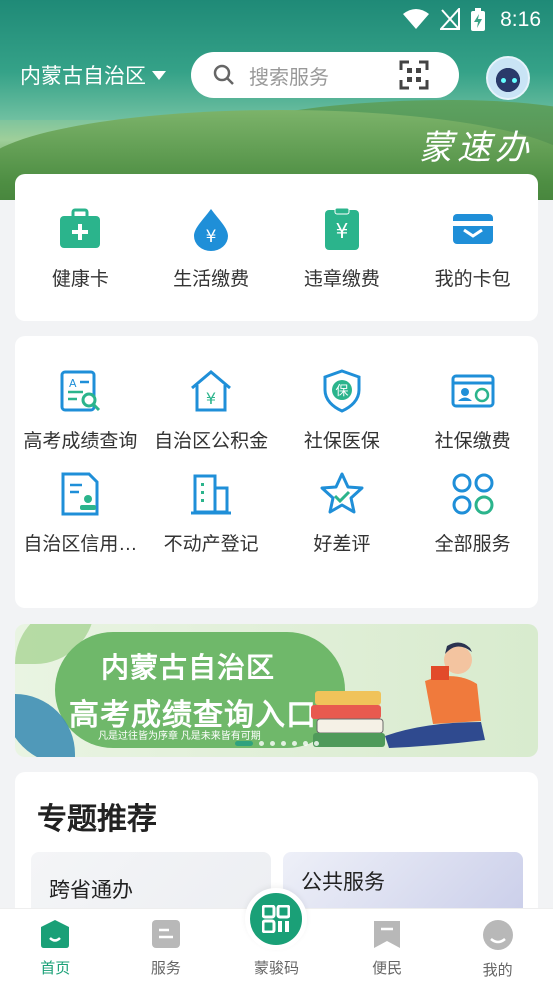  What do you see at coordinates (159, 75) in the screenshot?
I see `caret-down-icon` at bounding box center [159, 75].